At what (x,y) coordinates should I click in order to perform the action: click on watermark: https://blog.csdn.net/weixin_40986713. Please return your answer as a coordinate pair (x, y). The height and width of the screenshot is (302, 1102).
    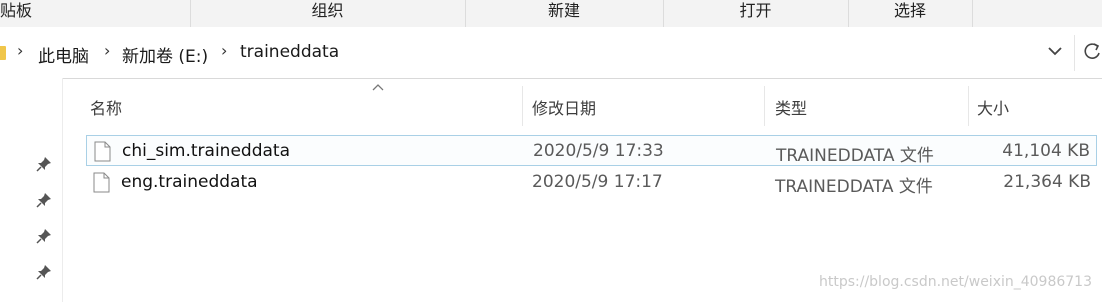
    Looking at the image, I should click on (955, 282).